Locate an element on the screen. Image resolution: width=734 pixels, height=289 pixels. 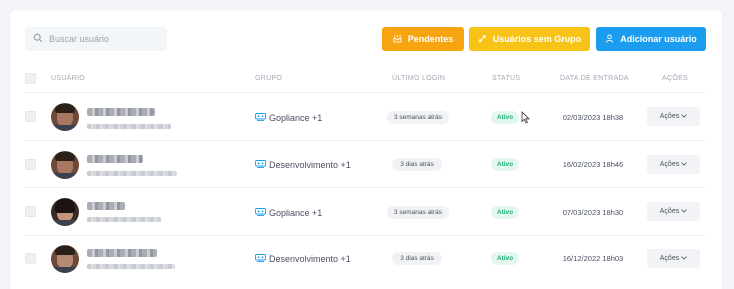
inbox-icon is located at coordinates (397, 39).